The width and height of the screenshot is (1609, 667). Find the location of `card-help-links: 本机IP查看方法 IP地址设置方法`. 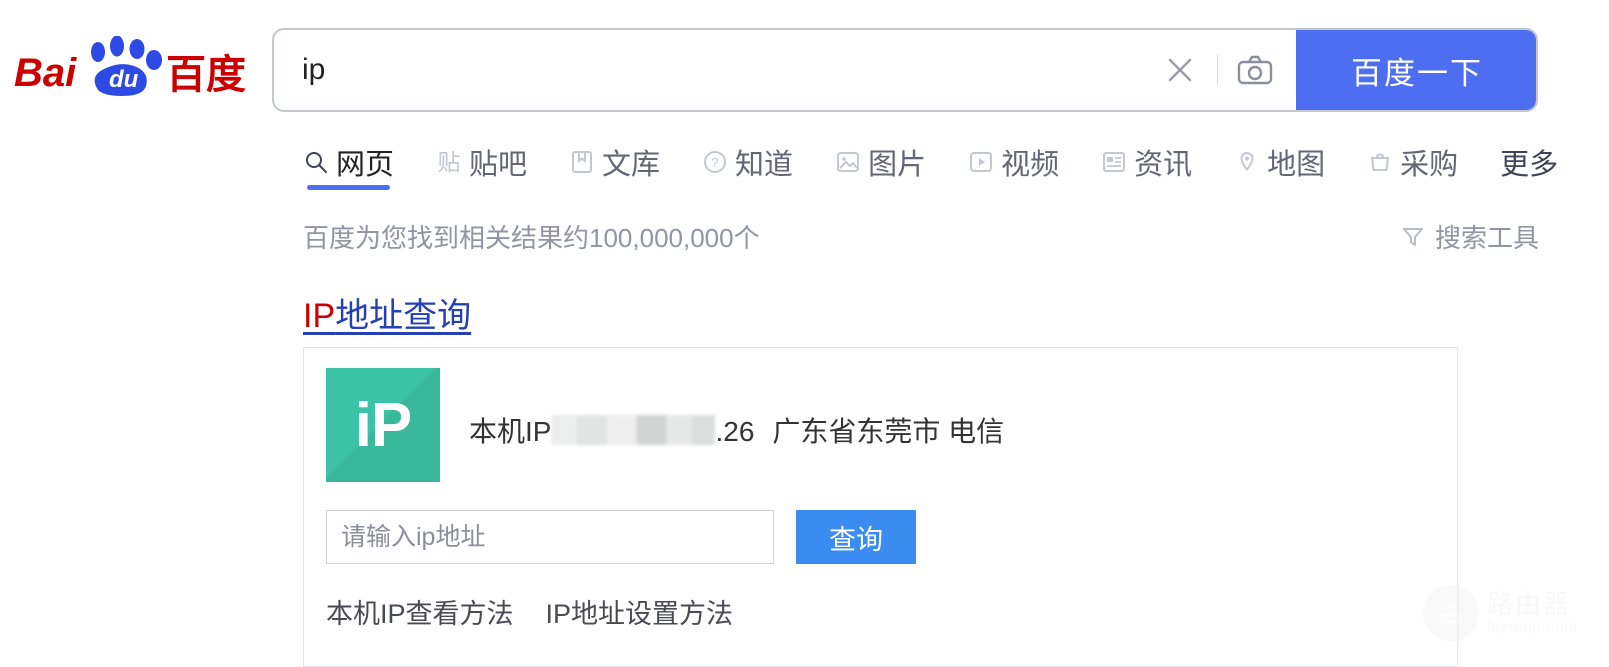

card-help-links: 本机IP查看方法 IP地址设置方法 is located at coordinates (529, 611).